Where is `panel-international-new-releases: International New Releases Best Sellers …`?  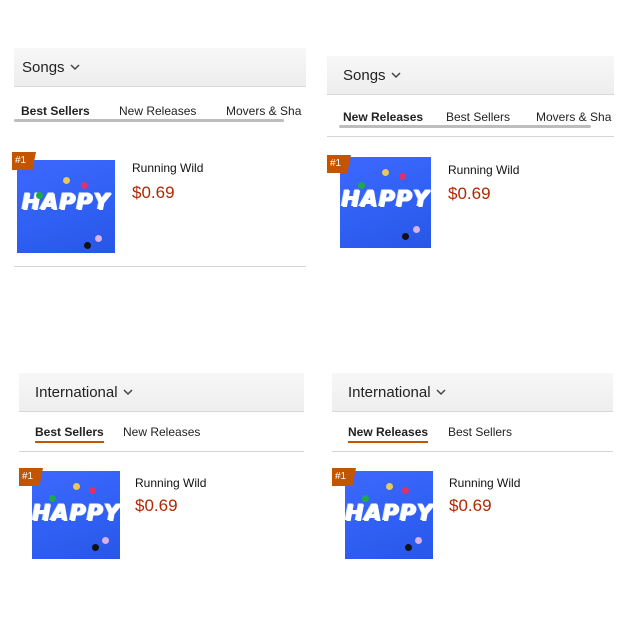
panel-international-new-releases: International New Releases Best Sellers … is located at coordinates (472, 473).